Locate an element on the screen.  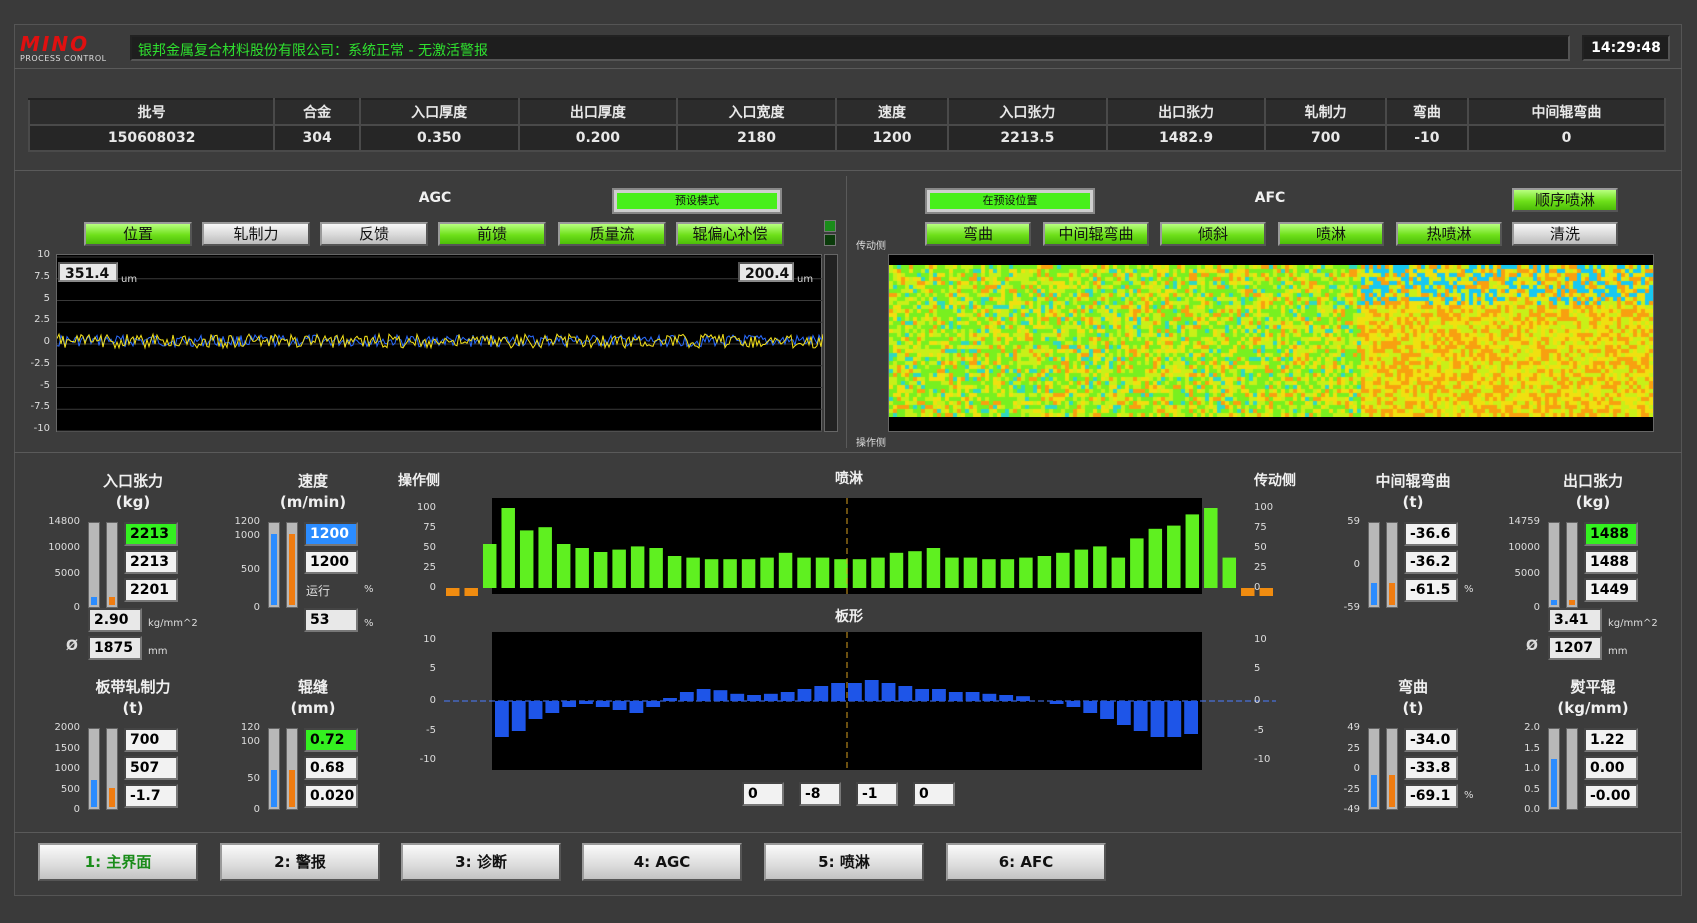
tab-alarm: 2: 警报 is located at coordinates (300, 862).